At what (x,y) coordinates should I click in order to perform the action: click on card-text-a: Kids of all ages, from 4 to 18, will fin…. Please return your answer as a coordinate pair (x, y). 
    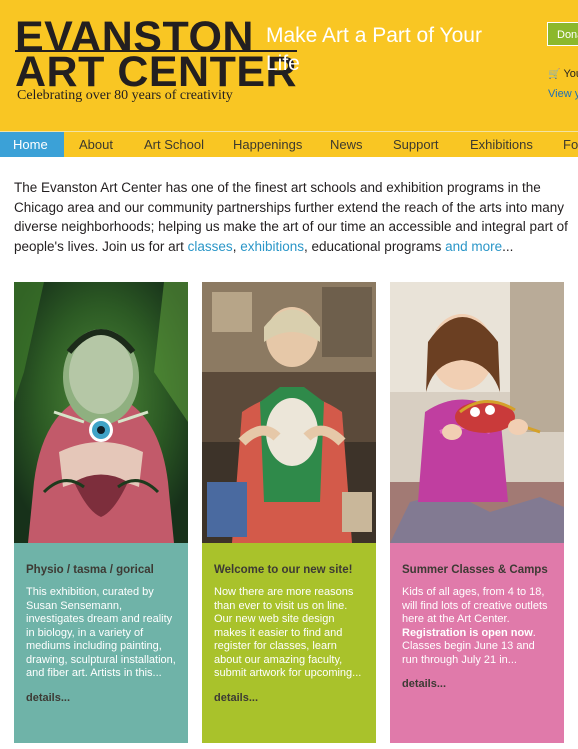
    Looking at the image, I should click on (475, 605).